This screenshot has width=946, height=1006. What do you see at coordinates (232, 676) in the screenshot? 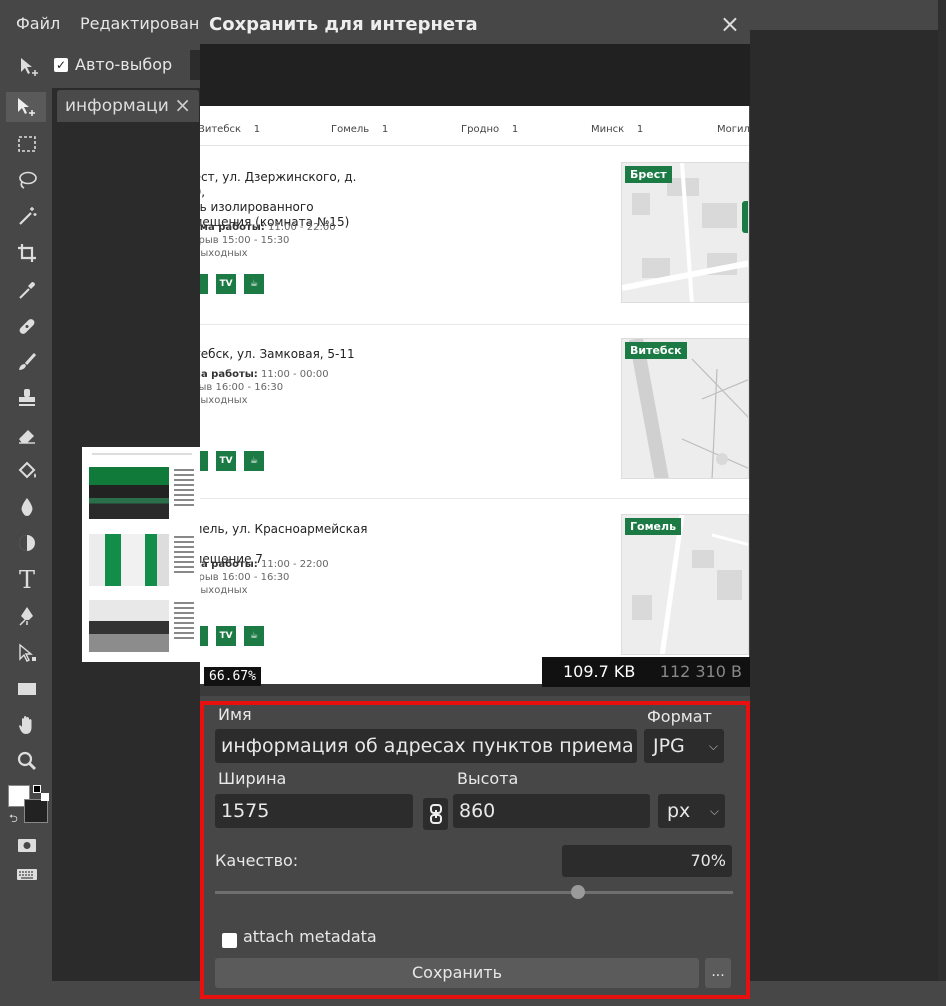
I see `zoom-level: 66.67%` at bounding box center [232, 676].